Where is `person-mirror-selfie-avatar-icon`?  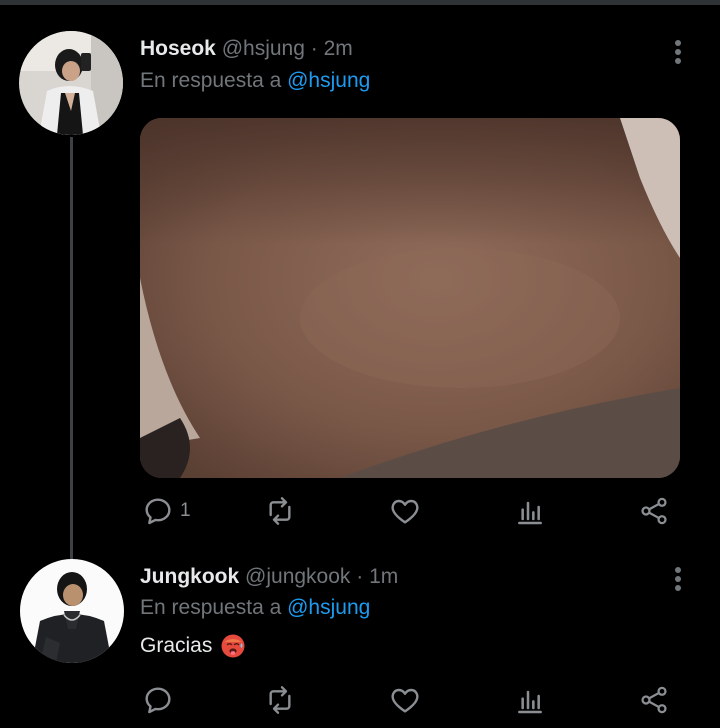 person-mirror-selfie-avatar-icon is located at coordinates (71, 83).